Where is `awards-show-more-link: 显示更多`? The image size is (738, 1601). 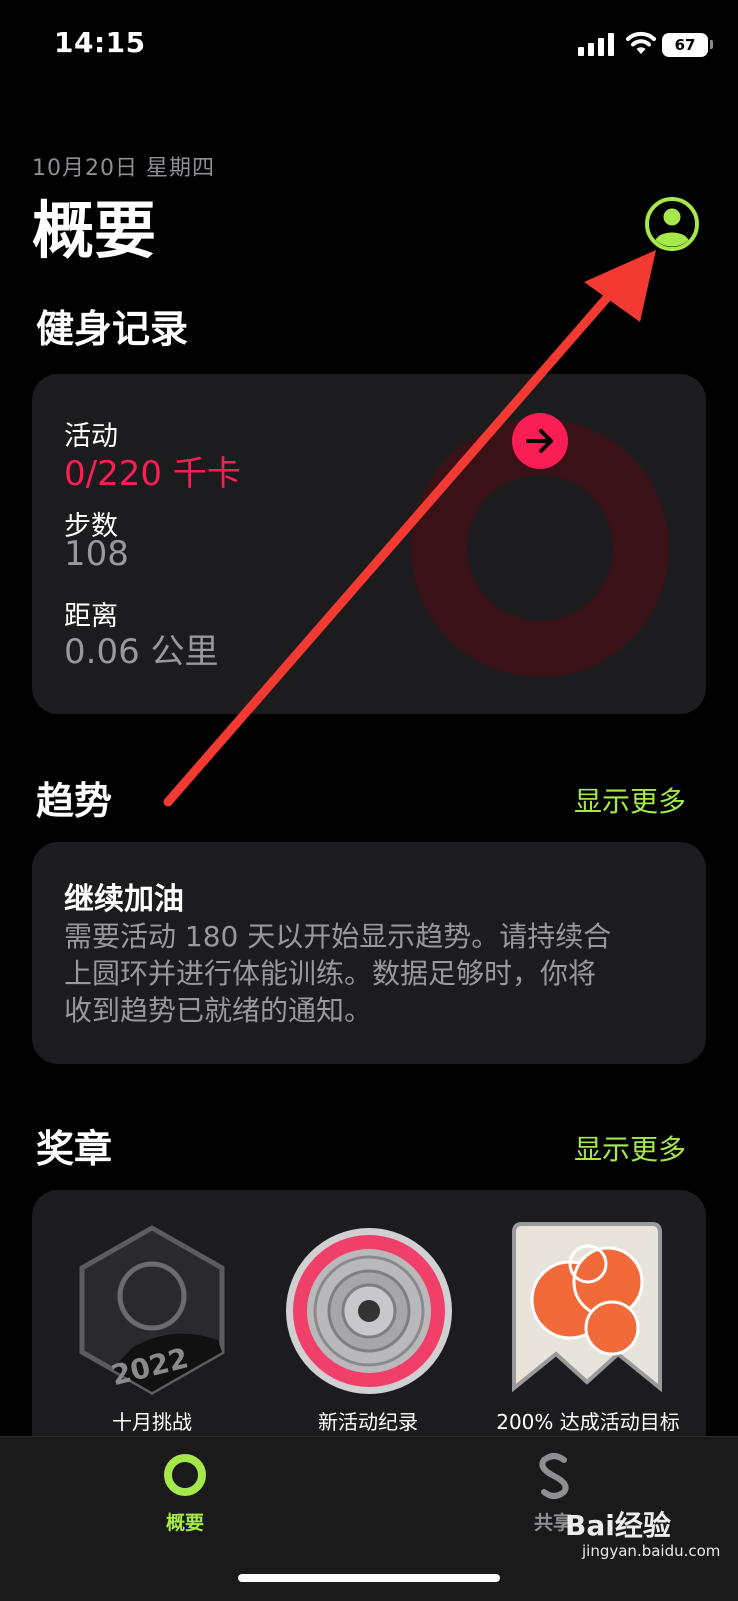 awards-show-more-link: 显示更多 is located at coordinates (630, 1148).